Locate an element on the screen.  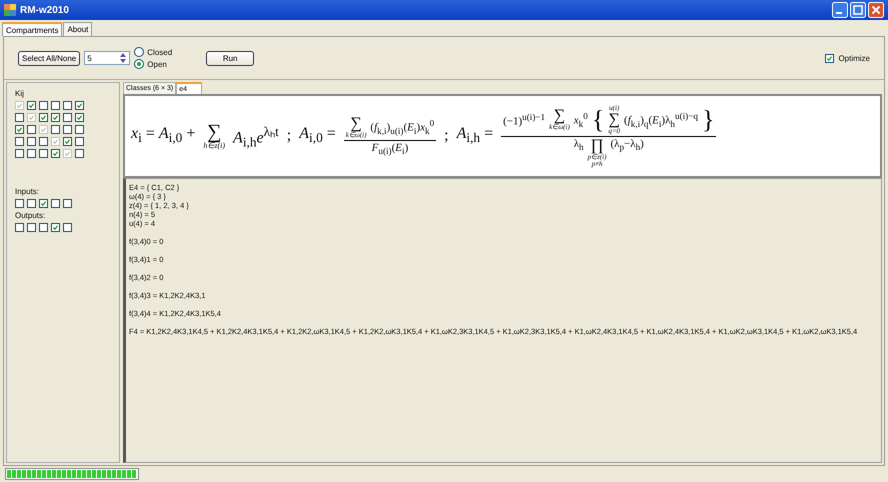
math-term: (λ$_{p}$−λ$_{h}$) is located at coordinates (627, 145).